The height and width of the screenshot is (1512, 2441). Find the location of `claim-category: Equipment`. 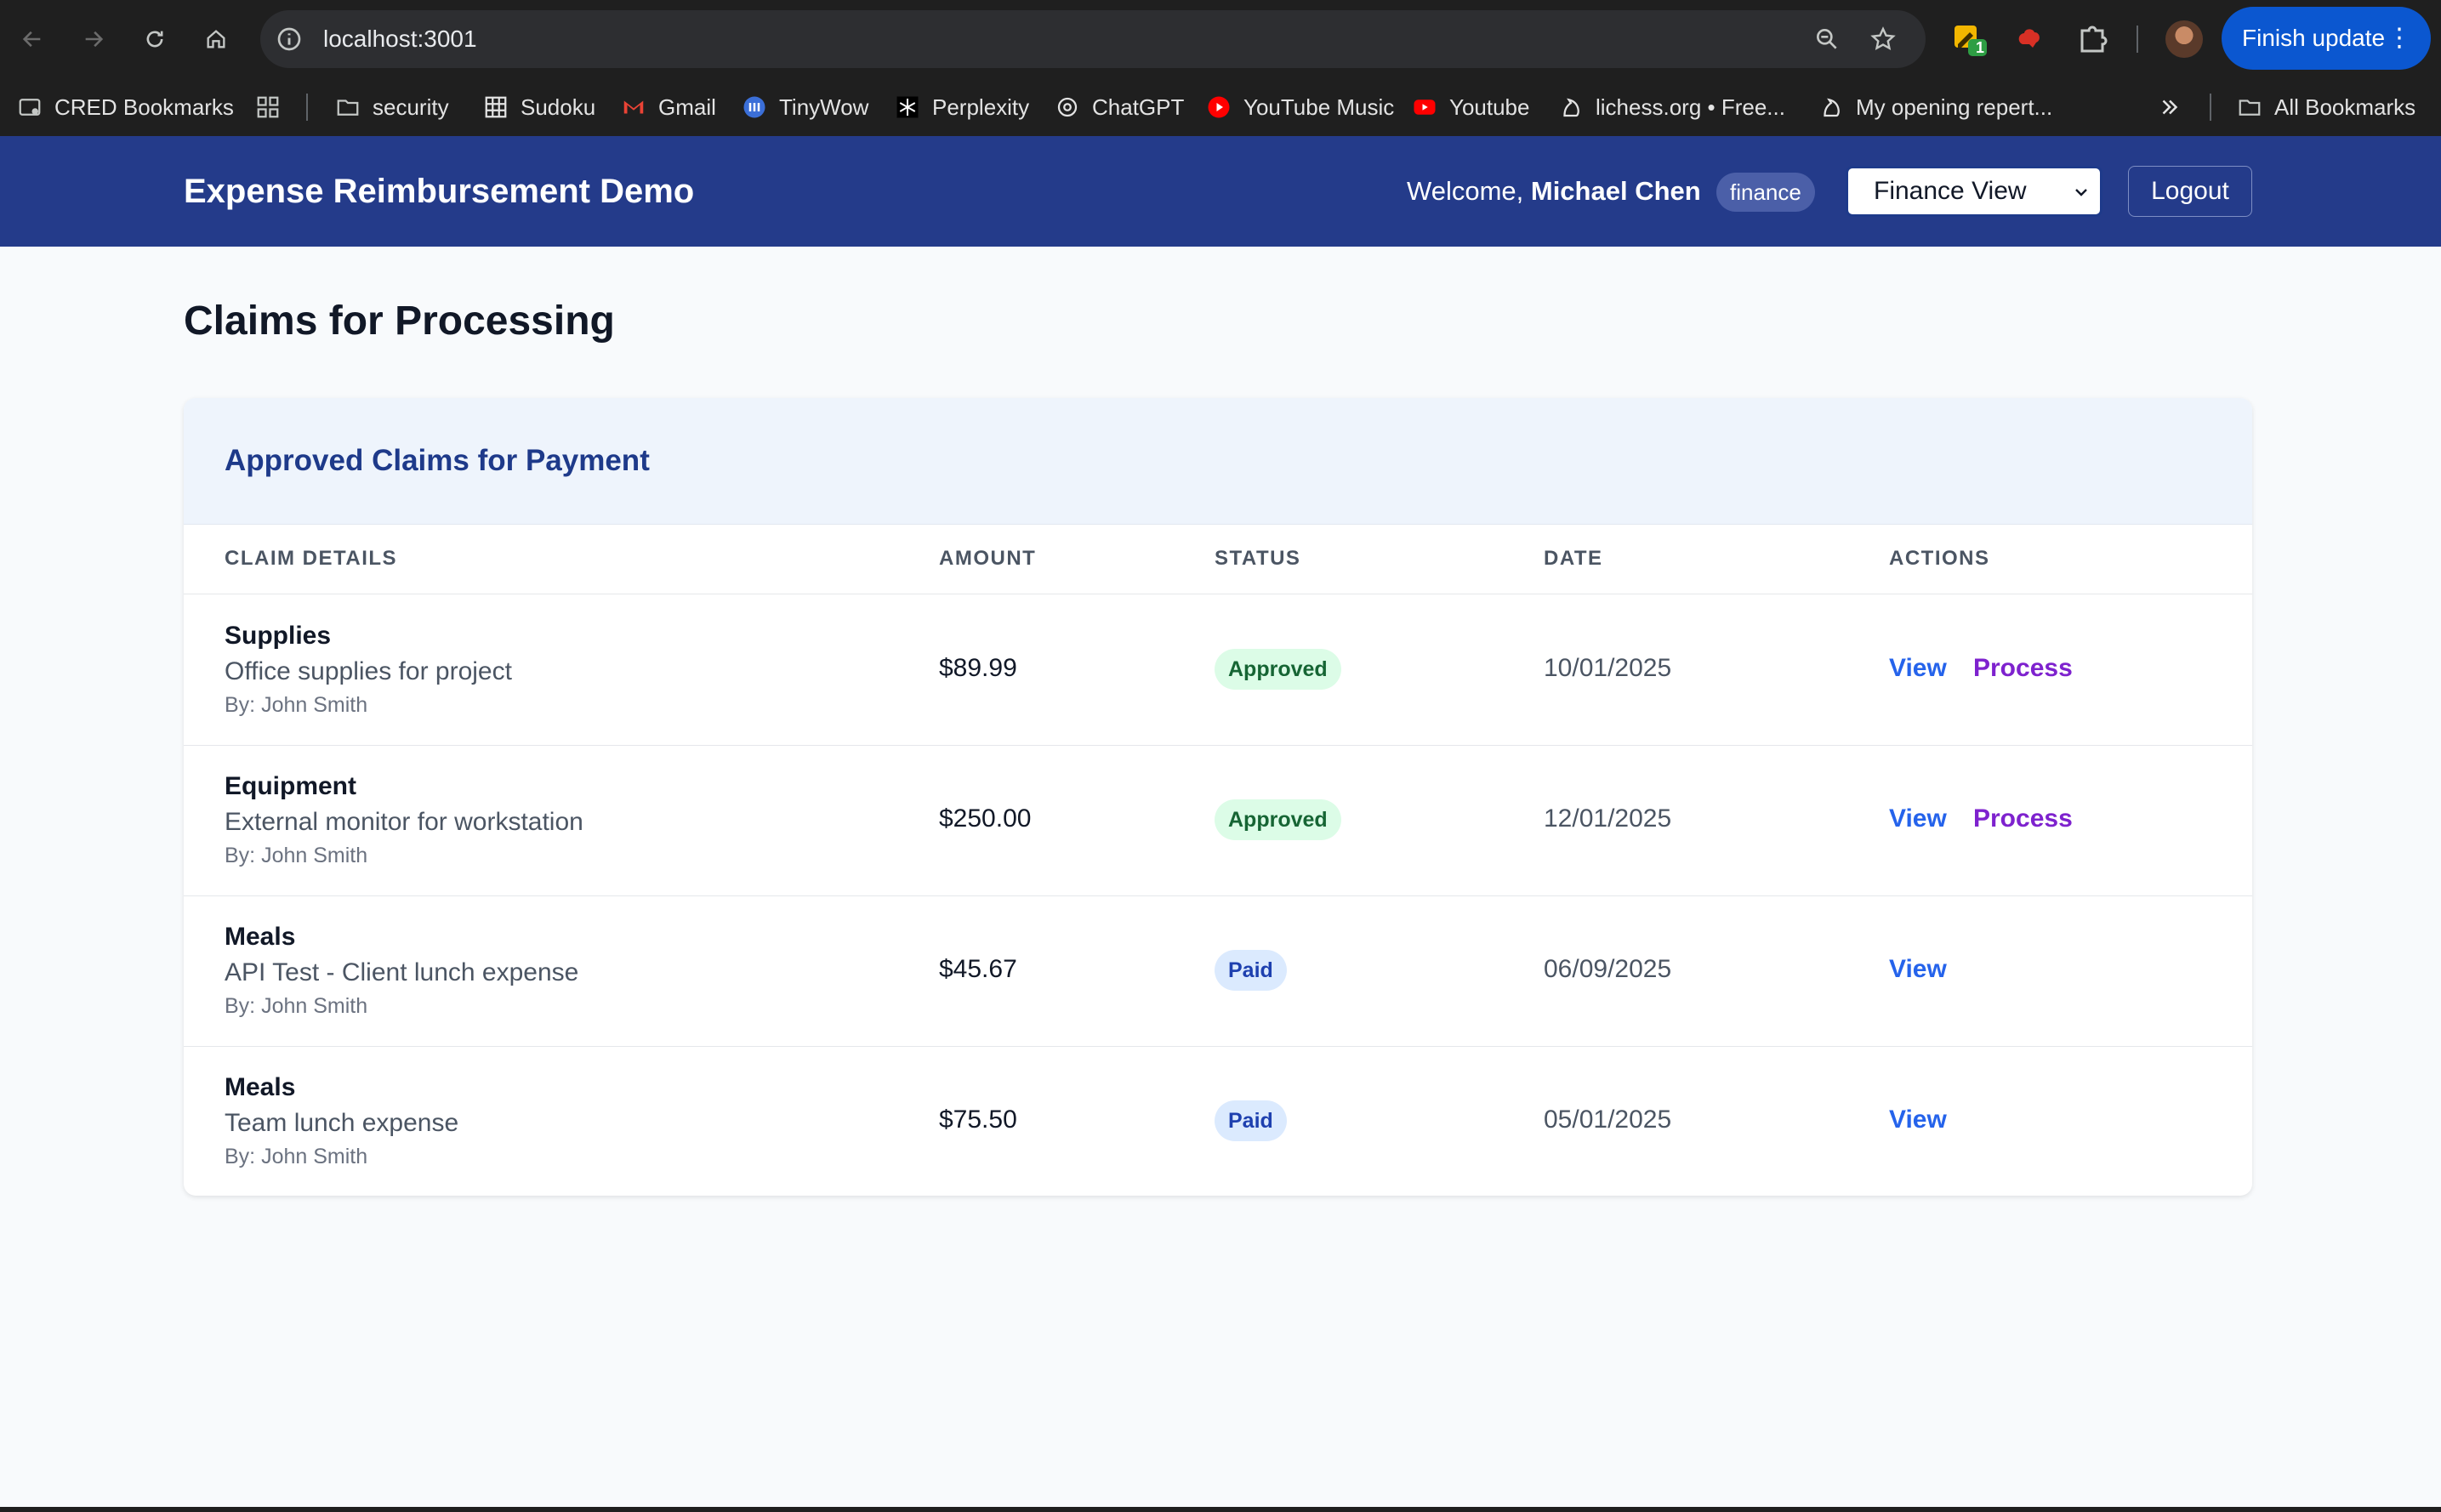

claim-category: Equipment is located at coordinates (290, 786).